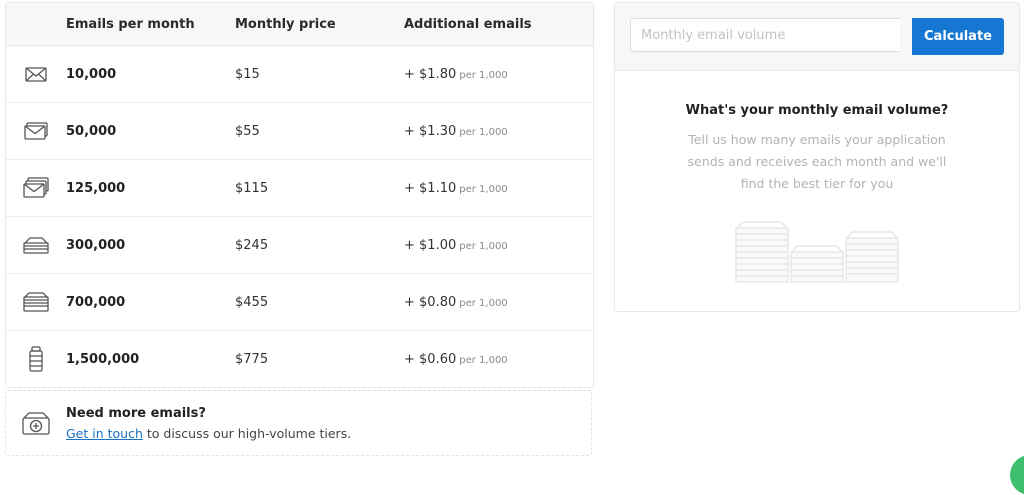 The height and width of the screenshot is (495, 1024). I want to click on emails-value: 10,000, so click(91, 74).